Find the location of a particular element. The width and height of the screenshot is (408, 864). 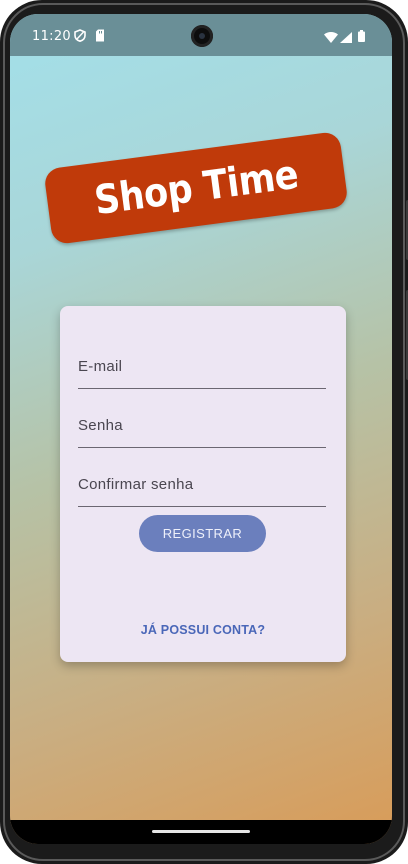

cellular-signal-icon is located at coordinates (346, 39).